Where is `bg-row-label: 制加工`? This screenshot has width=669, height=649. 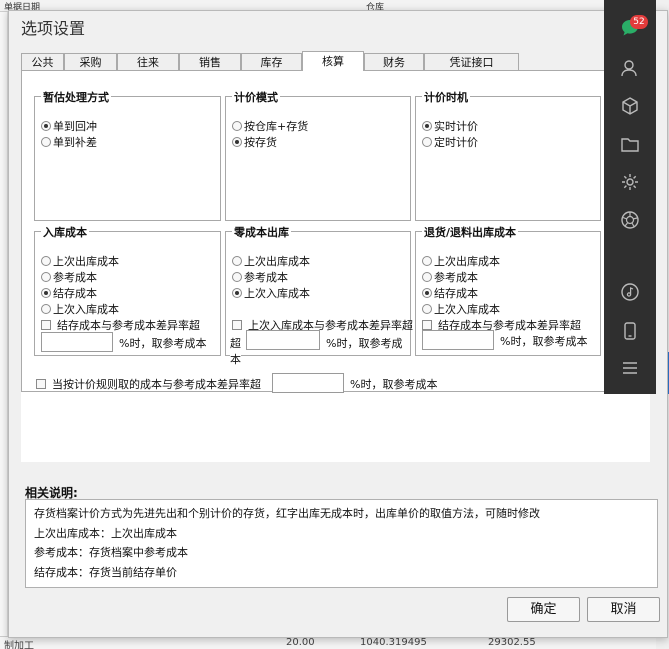 bg-row-label: 制加工 is located at coordinates (19, 645).